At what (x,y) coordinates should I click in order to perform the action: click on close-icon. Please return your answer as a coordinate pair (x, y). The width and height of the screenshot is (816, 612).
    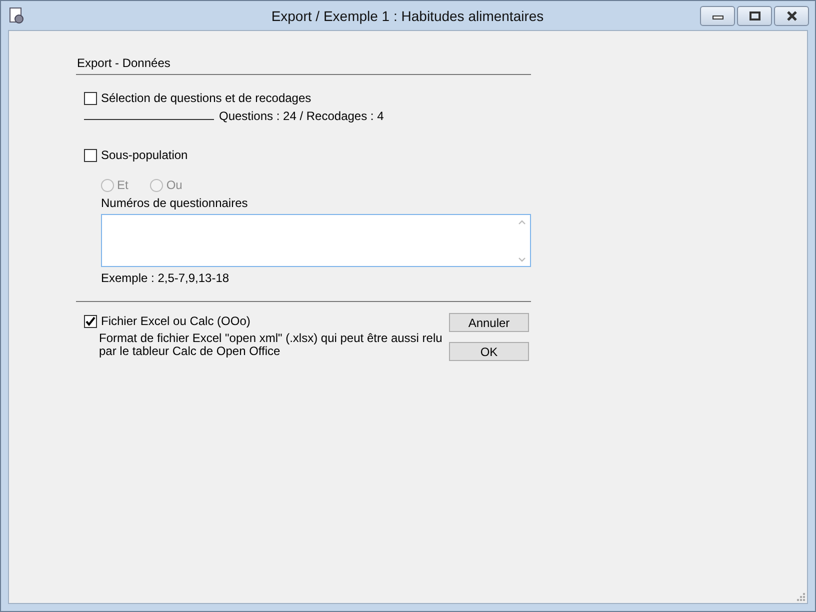
    Looking at the image, I should click on (792, 15).